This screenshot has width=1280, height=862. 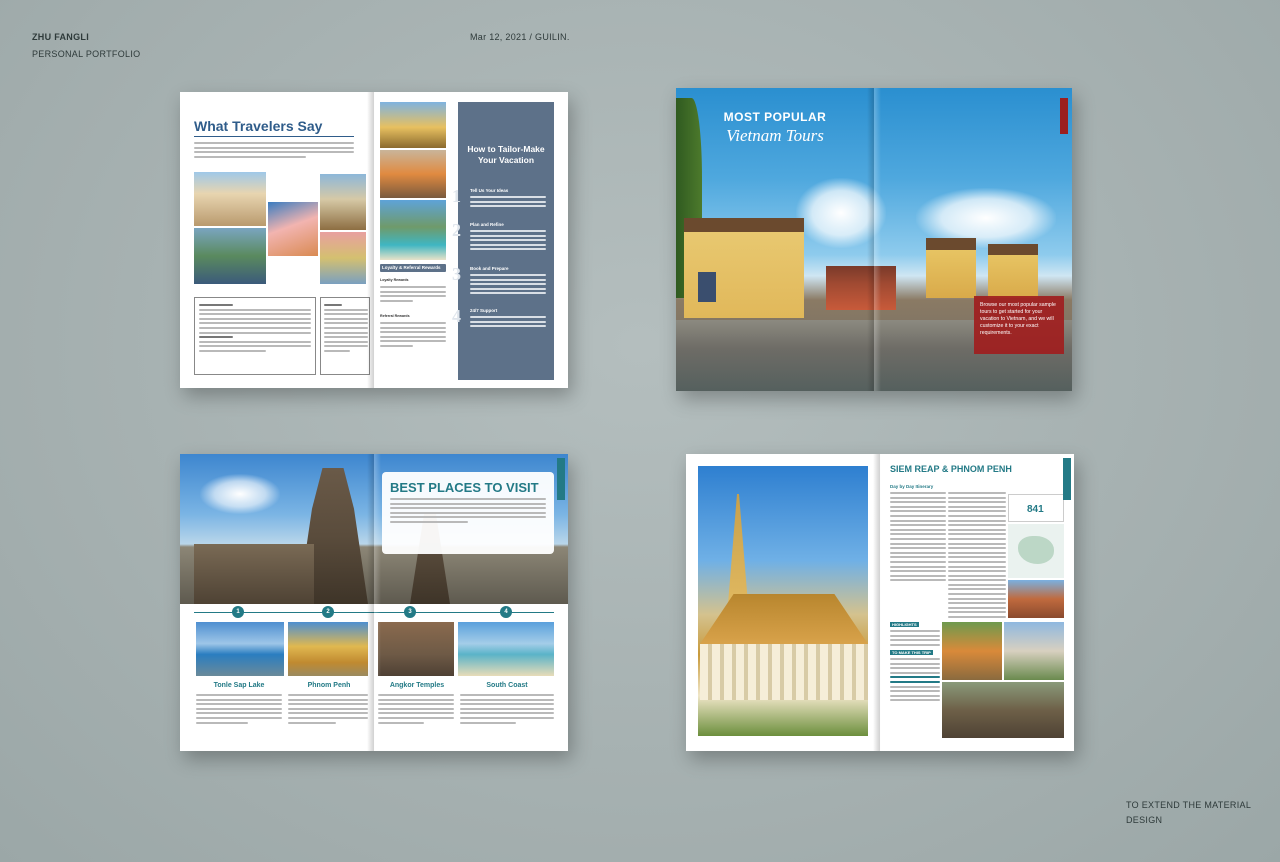 I want to click on photo-golden-pagoda, so click(x=413, y=125).